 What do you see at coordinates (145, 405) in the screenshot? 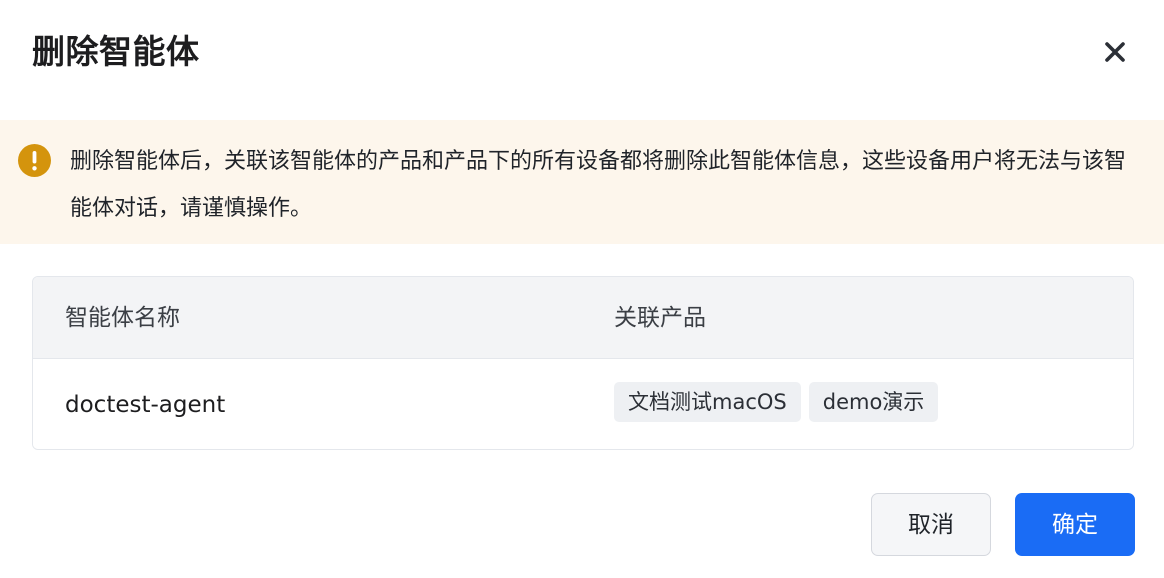
I see `agent-name-cell: doctest-agent` at bounding box center [145, 405].